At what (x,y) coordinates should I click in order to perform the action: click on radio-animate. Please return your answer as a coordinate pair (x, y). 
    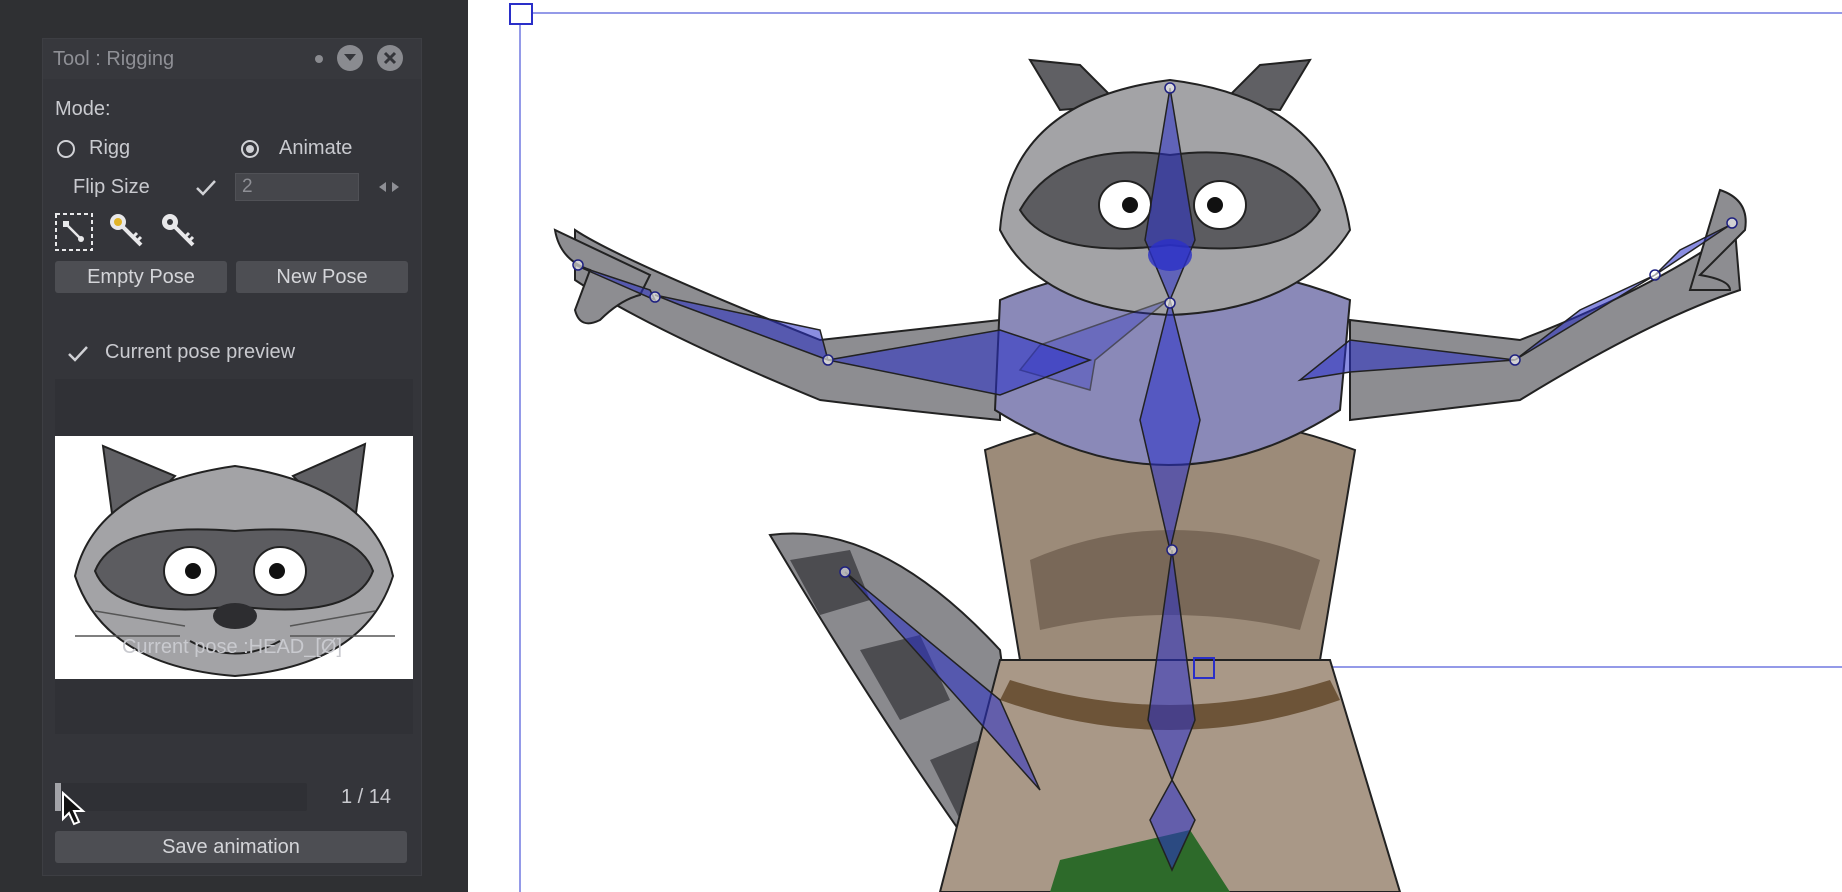
    Looking at the image, I should click on (250, 149).